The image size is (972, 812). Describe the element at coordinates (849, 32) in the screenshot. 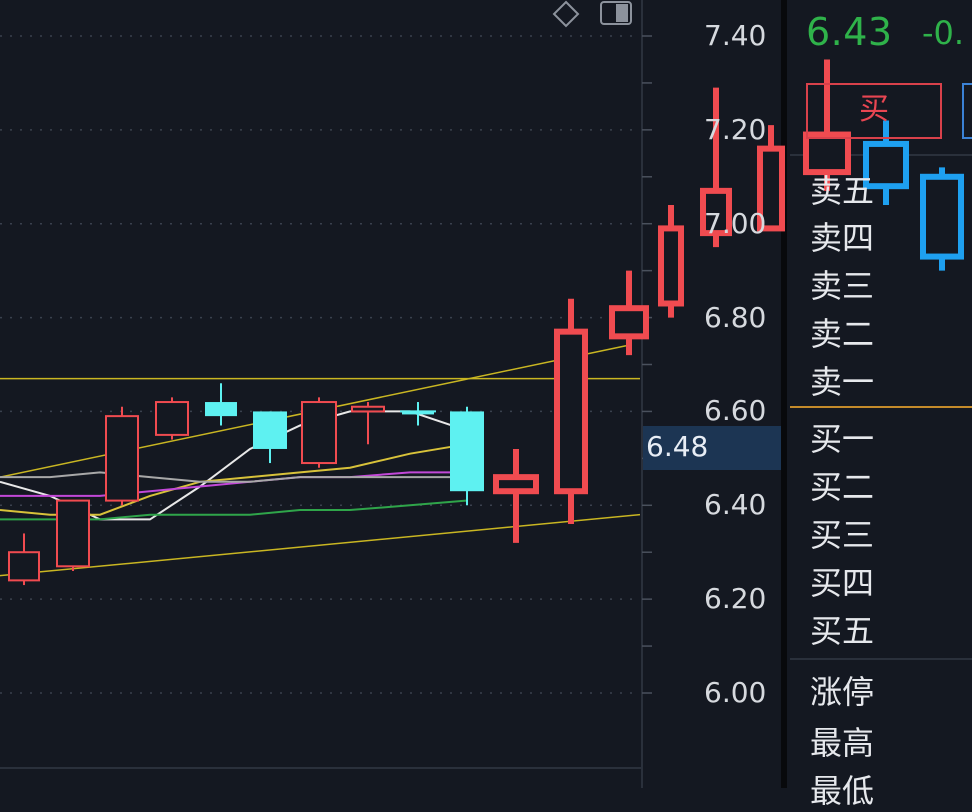

I see `last-price: 6.43` at that location.